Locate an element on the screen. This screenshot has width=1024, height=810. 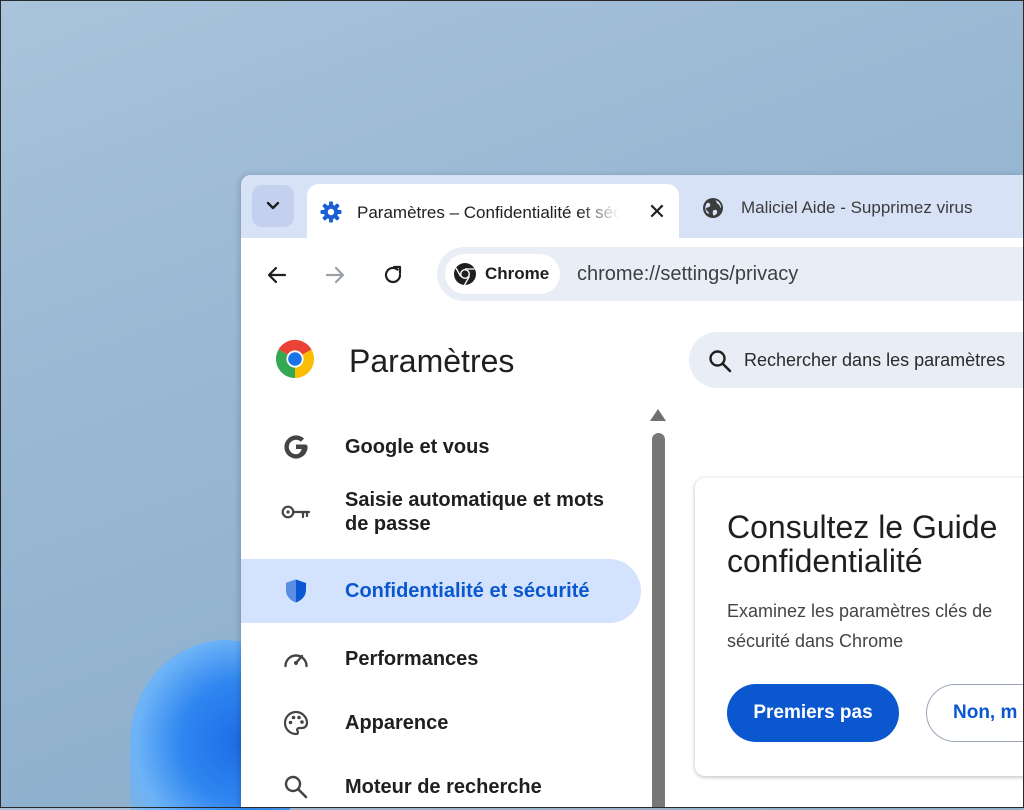
settings-search-input: Rechercher dans les paramètres is located at coordinates (856, 360).